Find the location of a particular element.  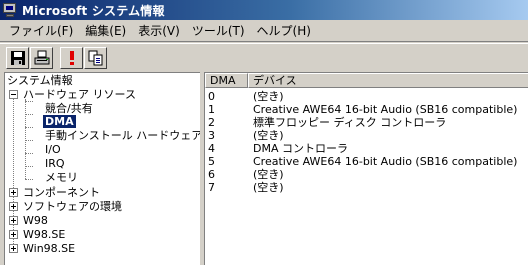

copy-icon is located at coordinates (95, 57).